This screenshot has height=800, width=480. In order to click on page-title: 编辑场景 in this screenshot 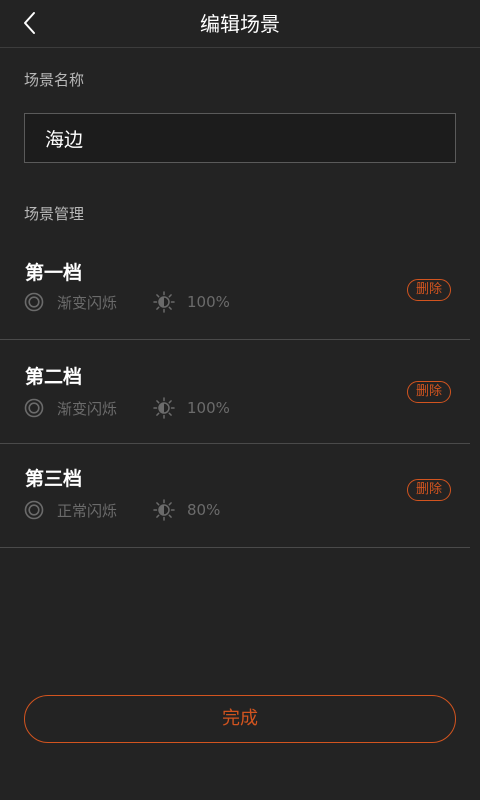, I will do `click(240, 24)`.